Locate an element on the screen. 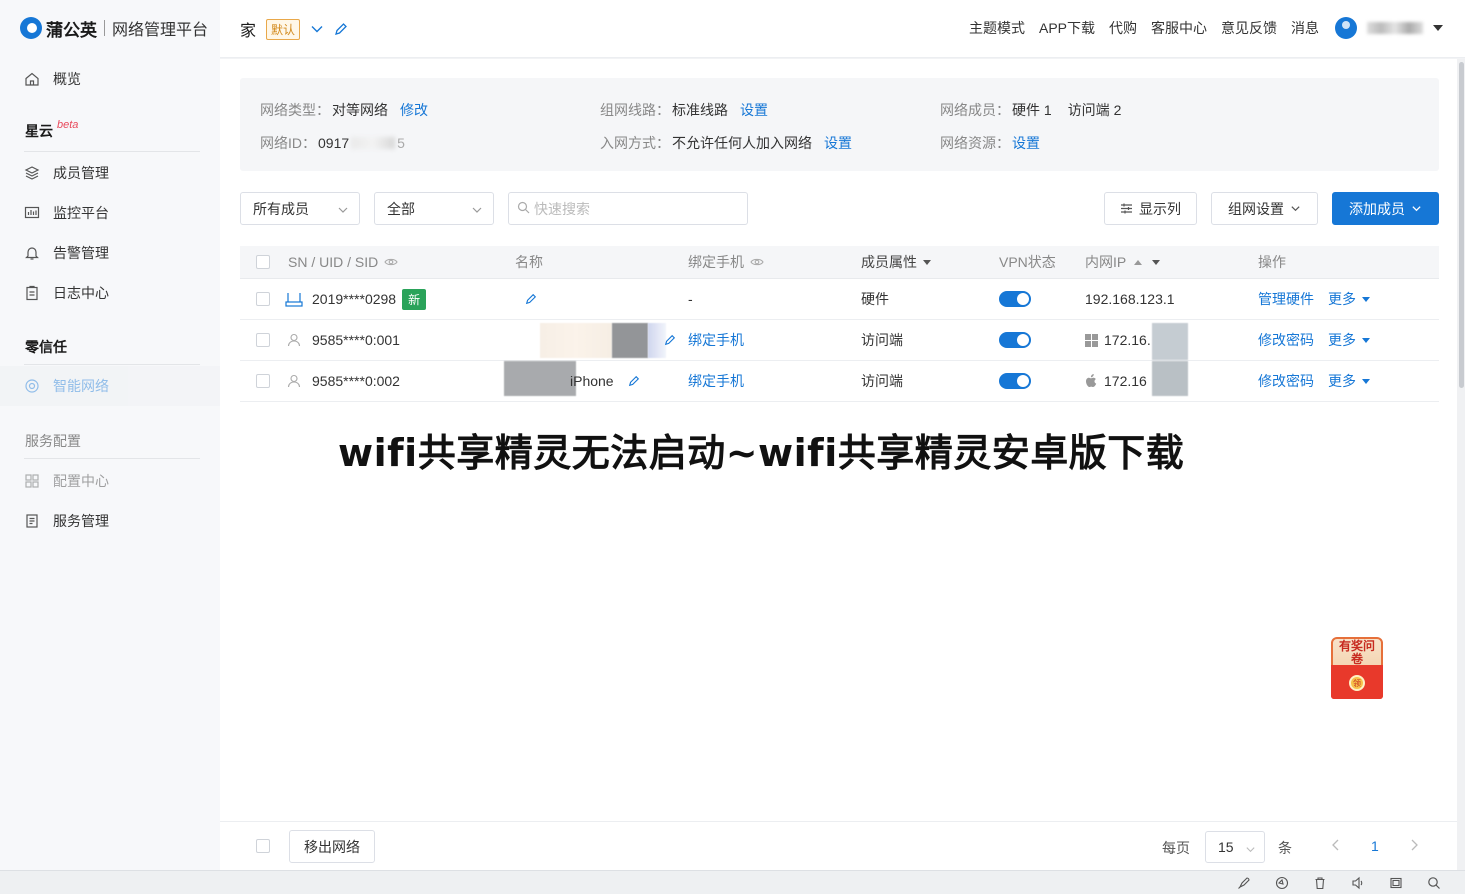 Image resolution: width=1465 pixels, height=894 pixels. join-settings-link: 设置 is located at coordinates (838, 143).